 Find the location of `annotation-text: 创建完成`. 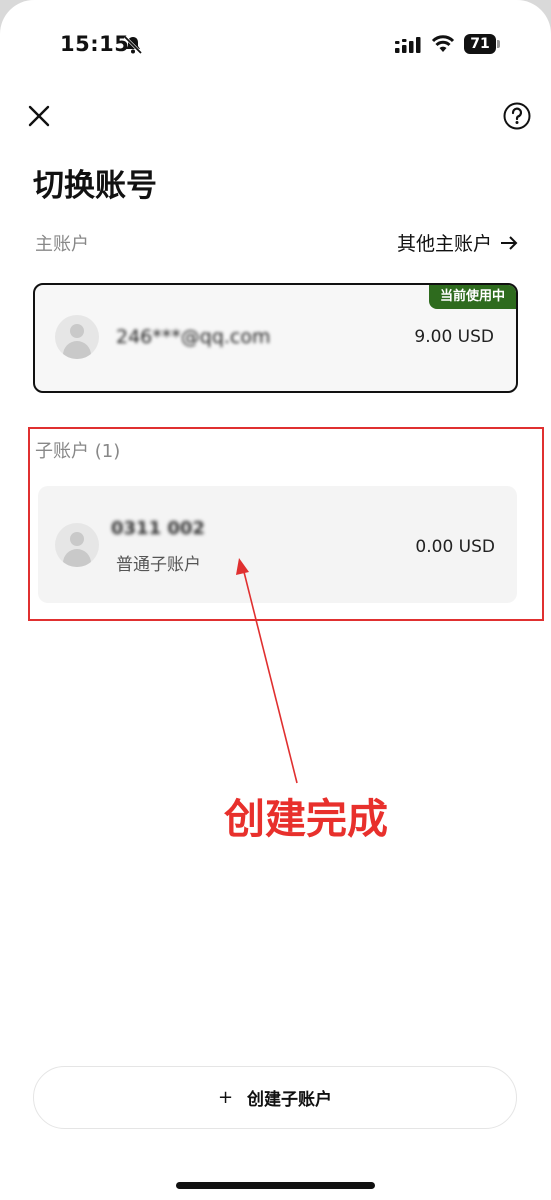

annotation-text: 创建完成 is located at coordinates (306, 819).